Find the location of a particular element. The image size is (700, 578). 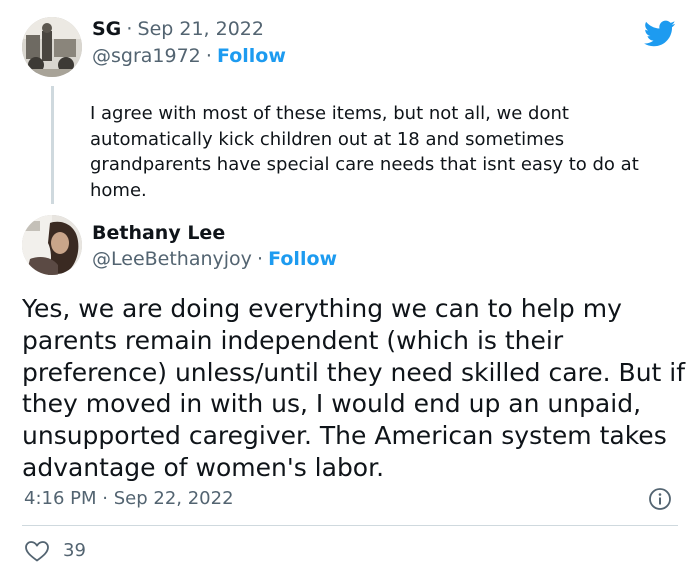

divider is located at coordinates (350, 525).